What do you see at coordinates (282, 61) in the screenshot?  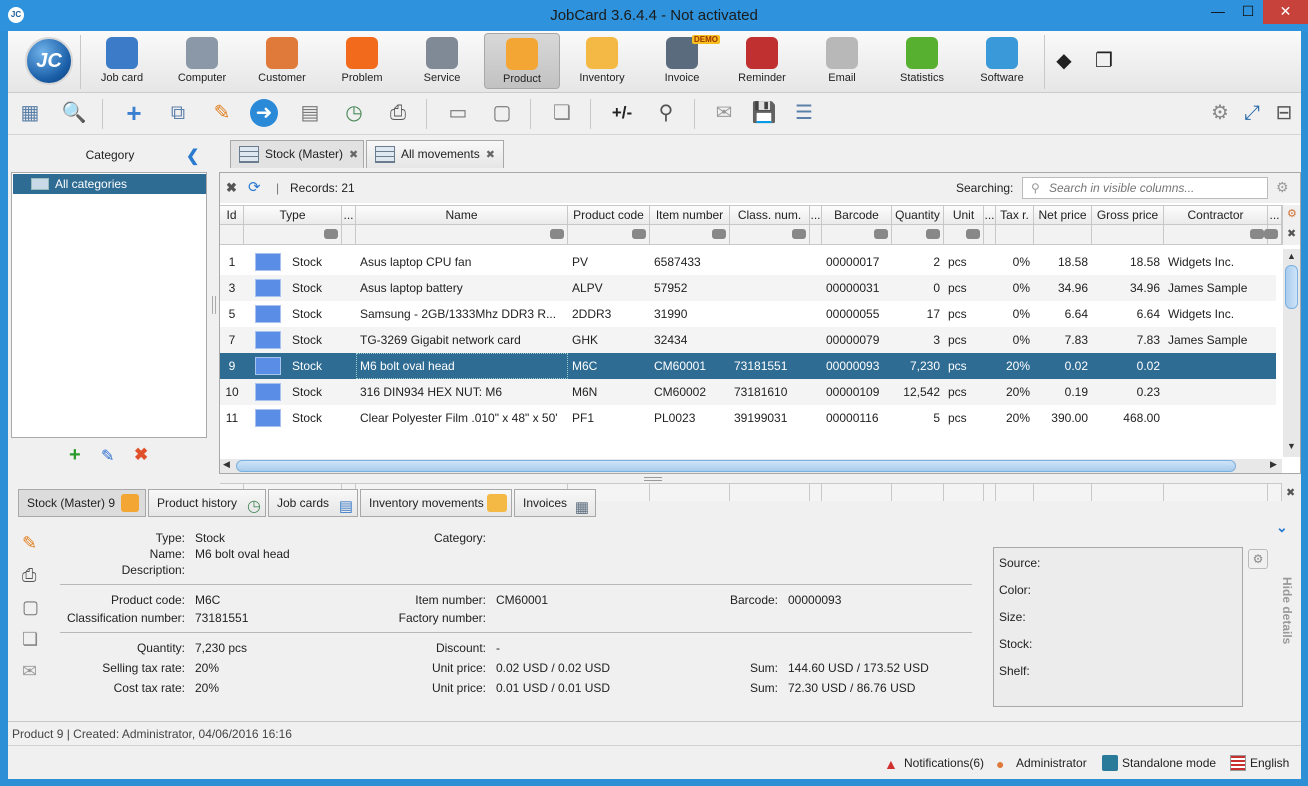 I see `toolbar-customer-button: Customer` at bounding box center [282, 61].